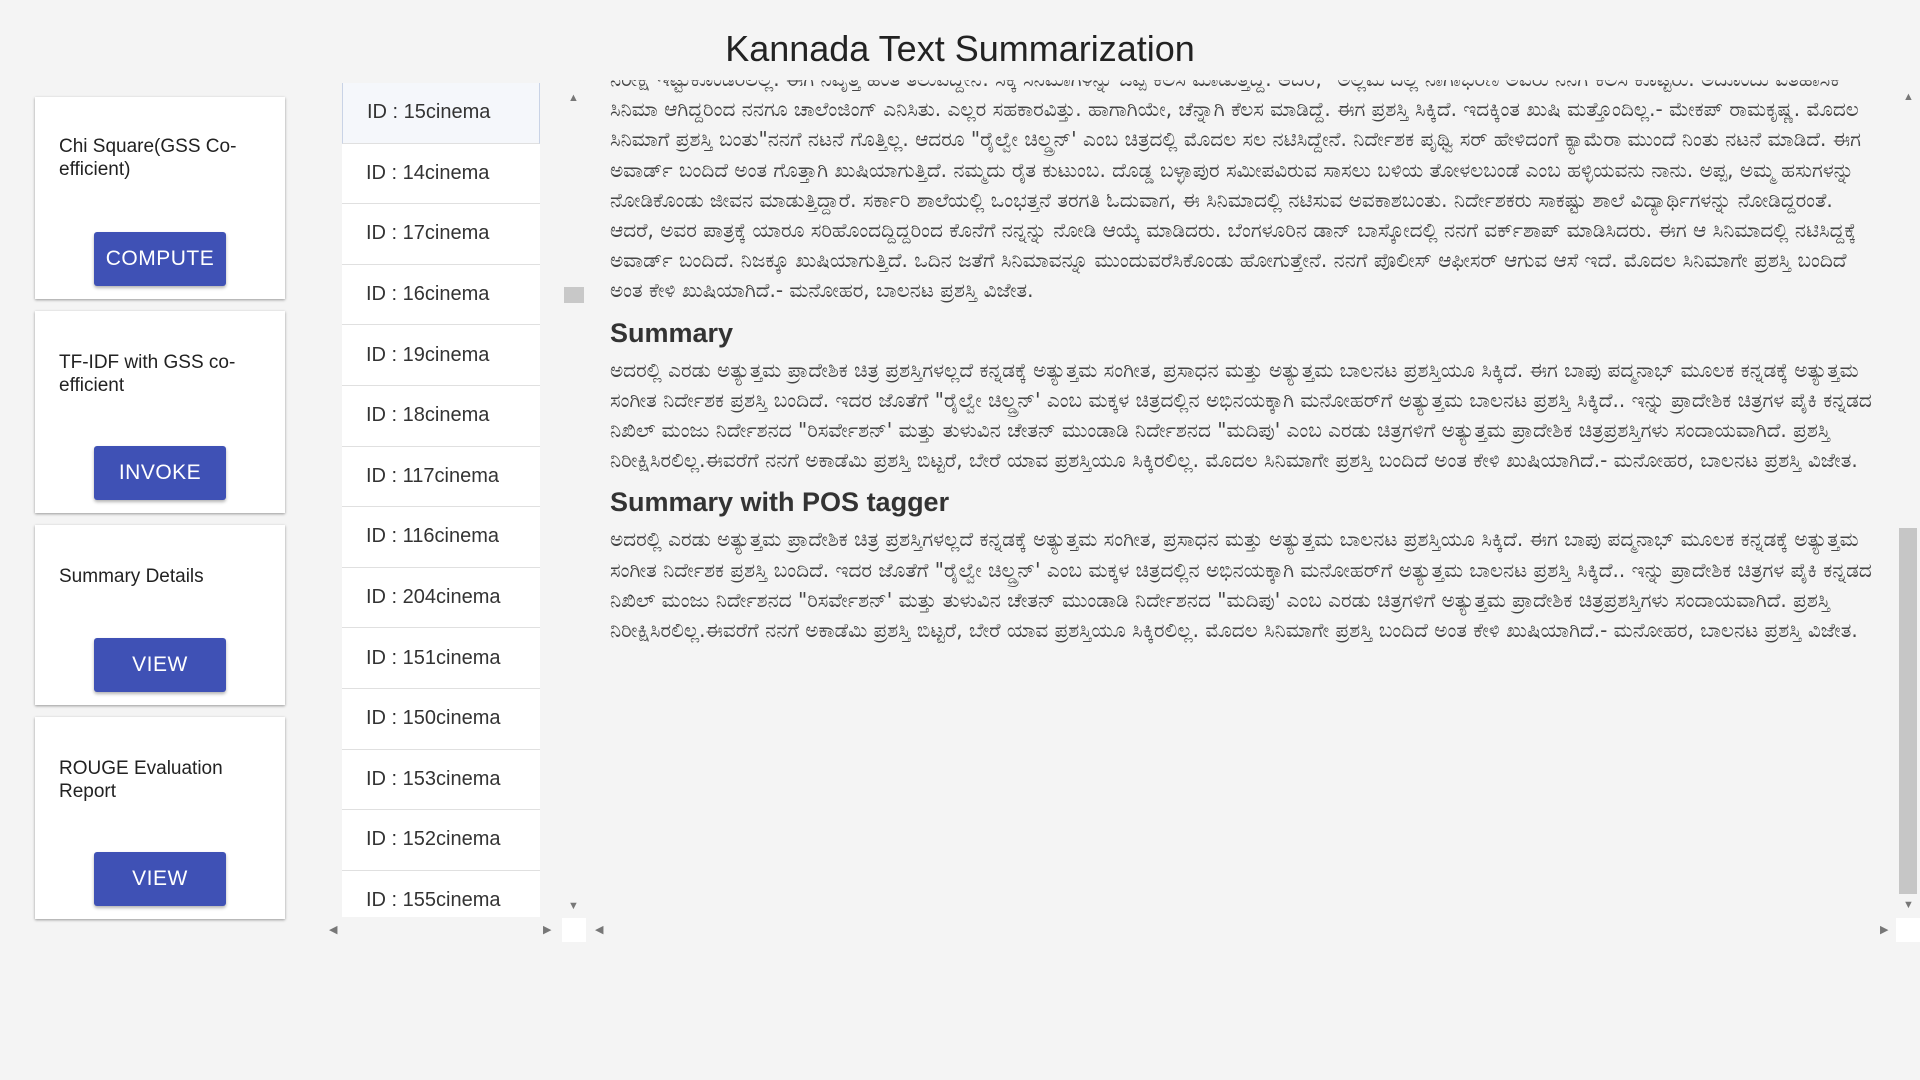  Describe the element at coordinates (441, 174) in the screenshot. I see `list-item: ID : 14cinema` at that location.